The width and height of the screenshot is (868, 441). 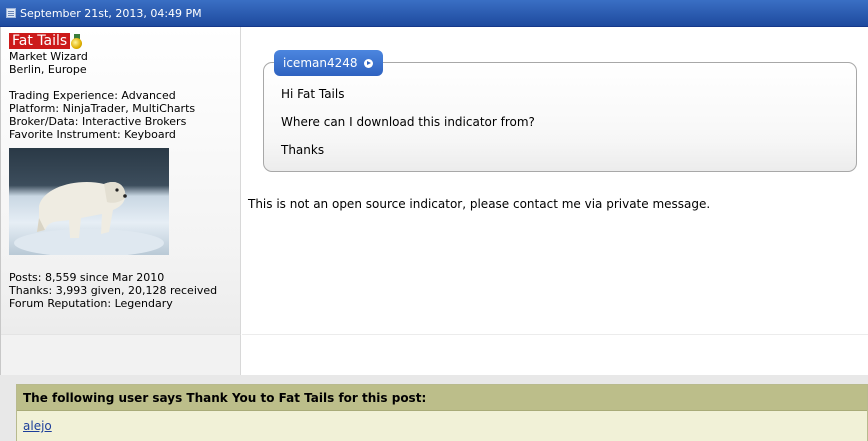 I want to click on thanks-user-list: alejo, so click(x=442, y=426).